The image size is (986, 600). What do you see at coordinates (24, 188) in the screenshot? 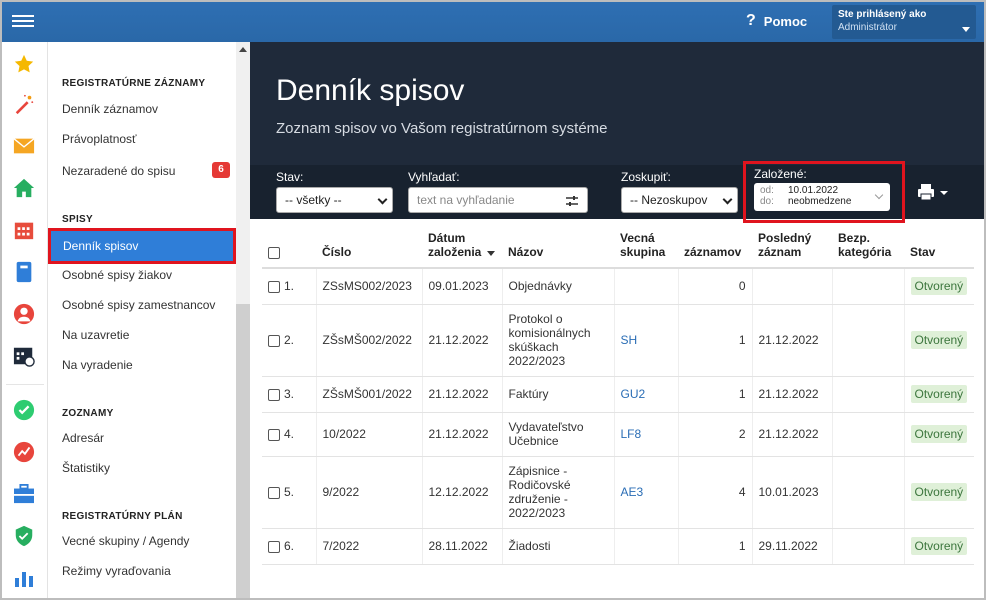
I see `home-icon` at bounding box center [24, 188].